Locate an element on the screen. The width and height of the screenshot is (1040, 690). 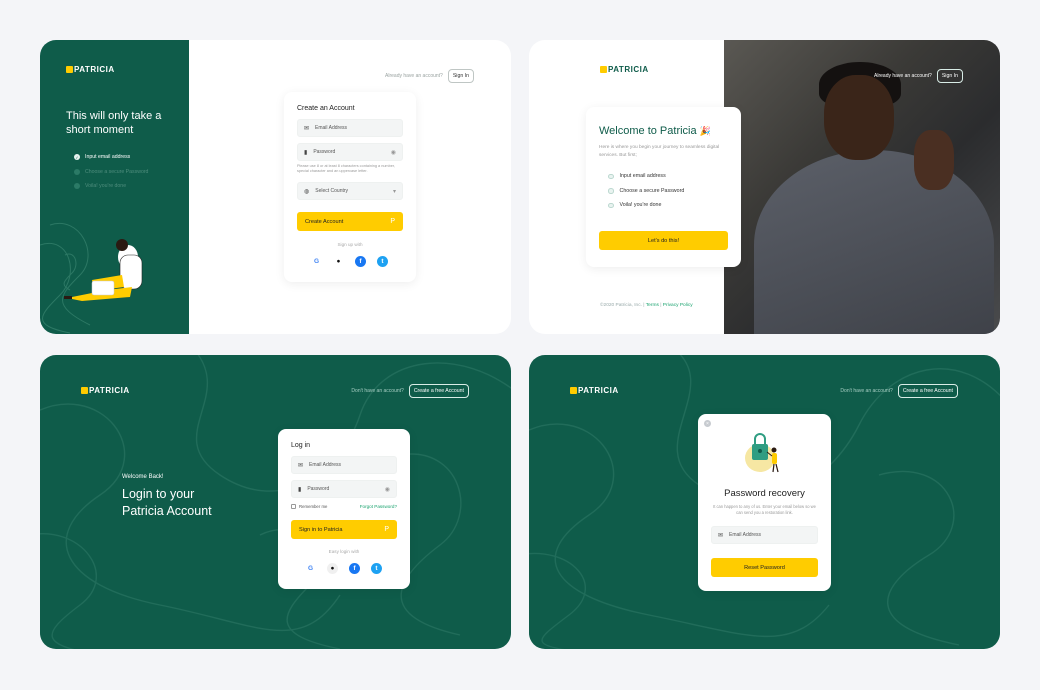
step-item: Choose a secure Password is located at coordinates (111, 172).